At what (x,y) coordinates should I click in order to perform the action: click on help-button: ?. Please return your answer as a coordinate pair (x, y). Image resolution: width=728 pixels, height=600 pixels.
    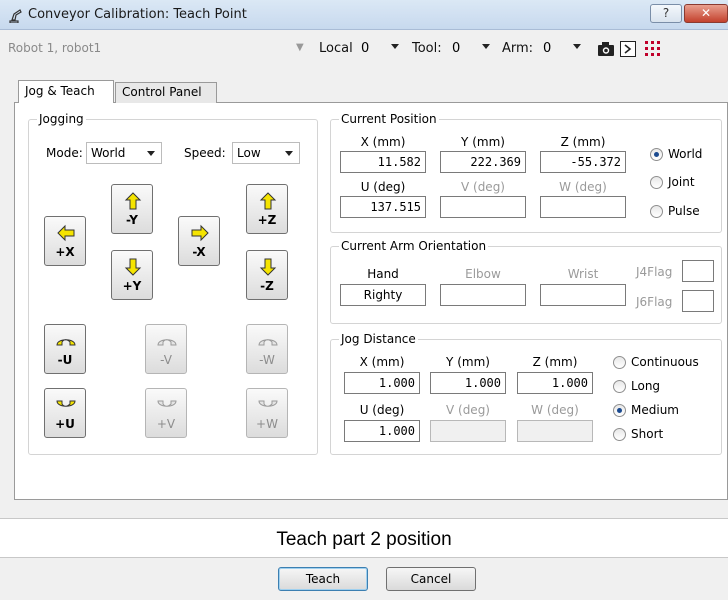
    Looking at the image, I should click on (666, 13).